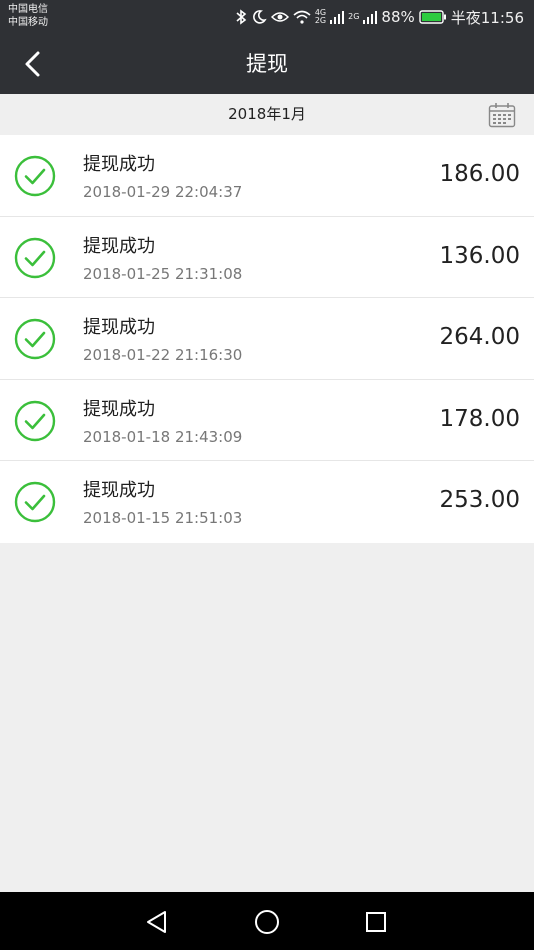  What do you see at coordinates (354, 16) in the screenshot?
I see `network-type-2: 2G` at bounding box center [354, 16].